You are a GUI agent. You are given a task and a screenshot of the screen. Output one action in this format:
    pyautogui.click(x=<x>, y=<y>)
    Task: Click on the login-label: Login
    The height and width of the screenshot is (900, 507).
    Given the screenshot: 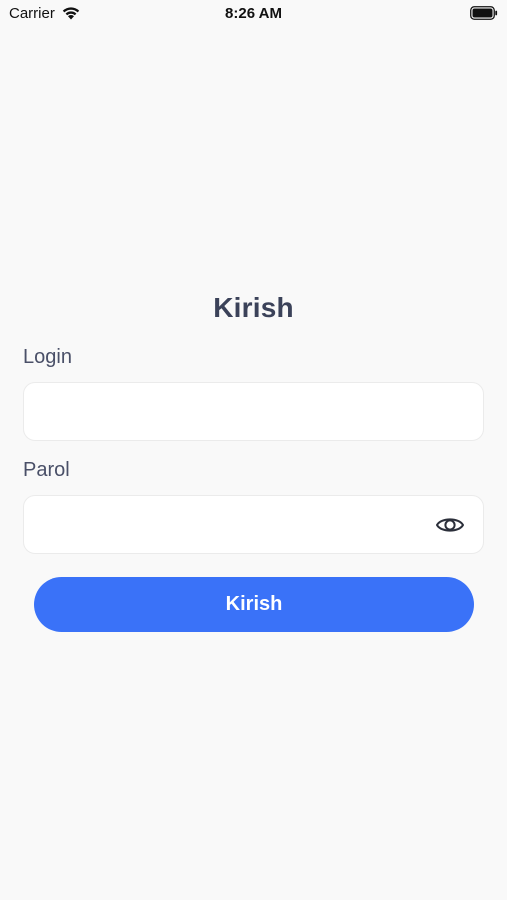 What is the action you would take?
    pyautogui.click(x=47, y=357)
    